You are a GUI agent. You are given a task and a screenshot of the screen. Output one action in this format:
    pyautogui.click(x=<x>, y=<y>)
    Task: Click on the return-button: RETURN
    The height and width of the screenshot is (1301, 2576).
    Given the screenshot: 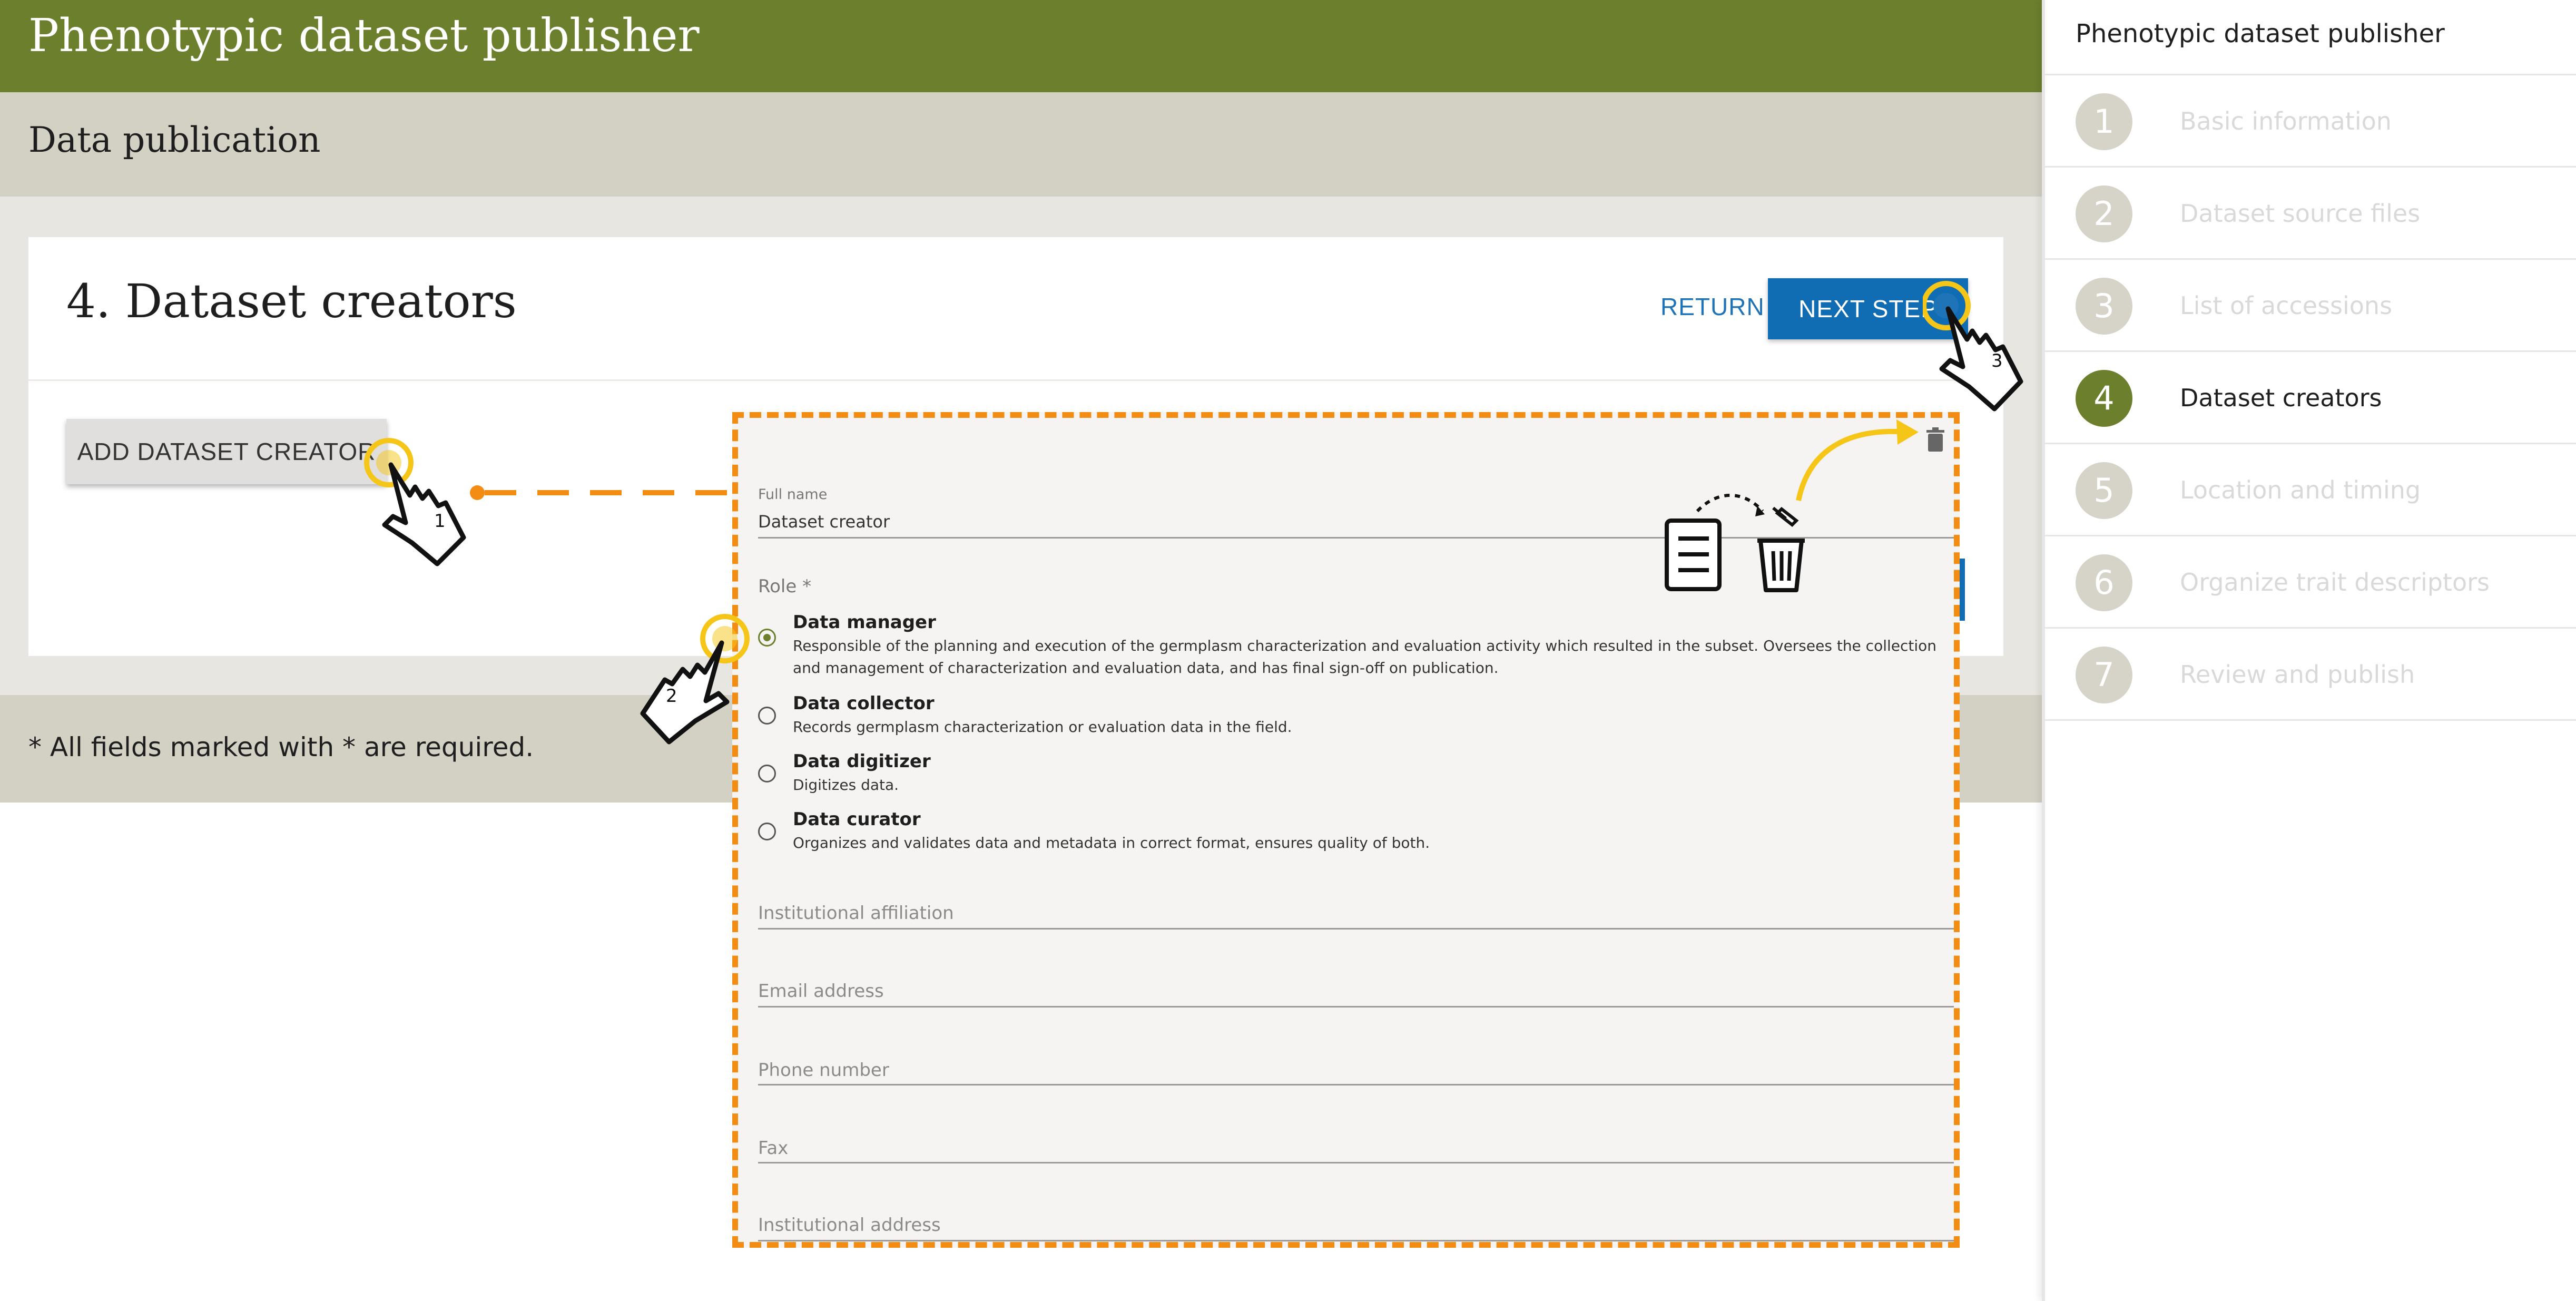 What is the action you would take?
    pyautogui.click(x=1712, y=306)
    